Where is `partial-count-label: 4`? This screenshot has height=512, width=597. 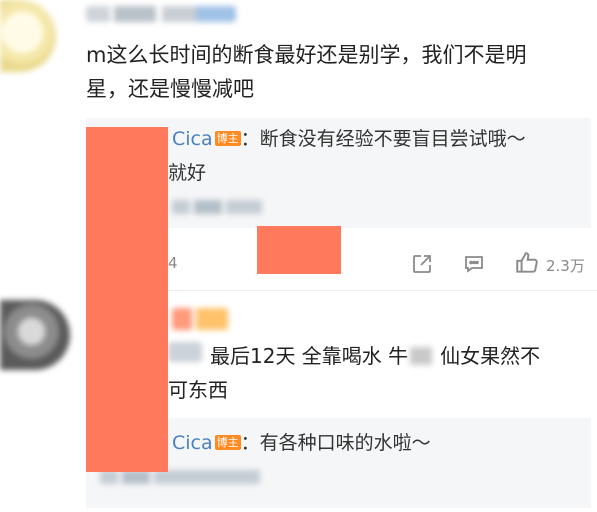
partial-count-label: 4 is located at coordinates (173, 263).